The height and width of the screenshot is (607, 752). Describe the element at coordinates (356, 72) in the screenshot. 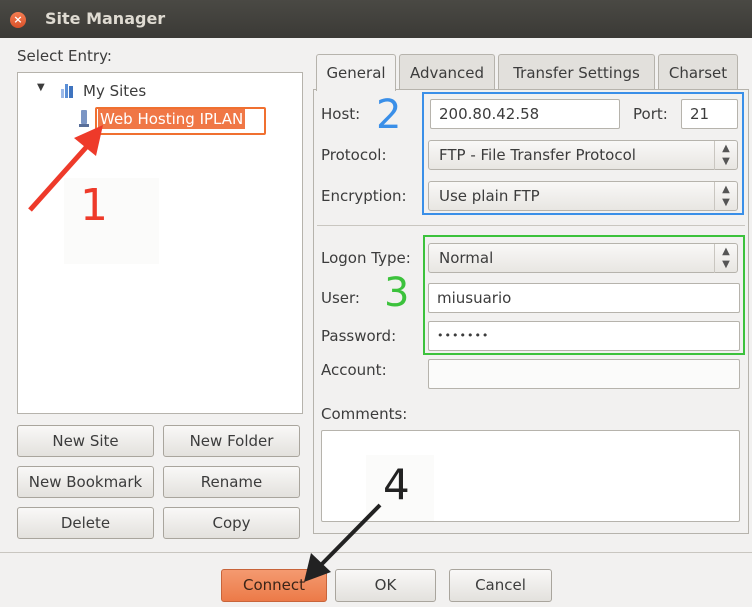

I see `tab-general: General` at that location.